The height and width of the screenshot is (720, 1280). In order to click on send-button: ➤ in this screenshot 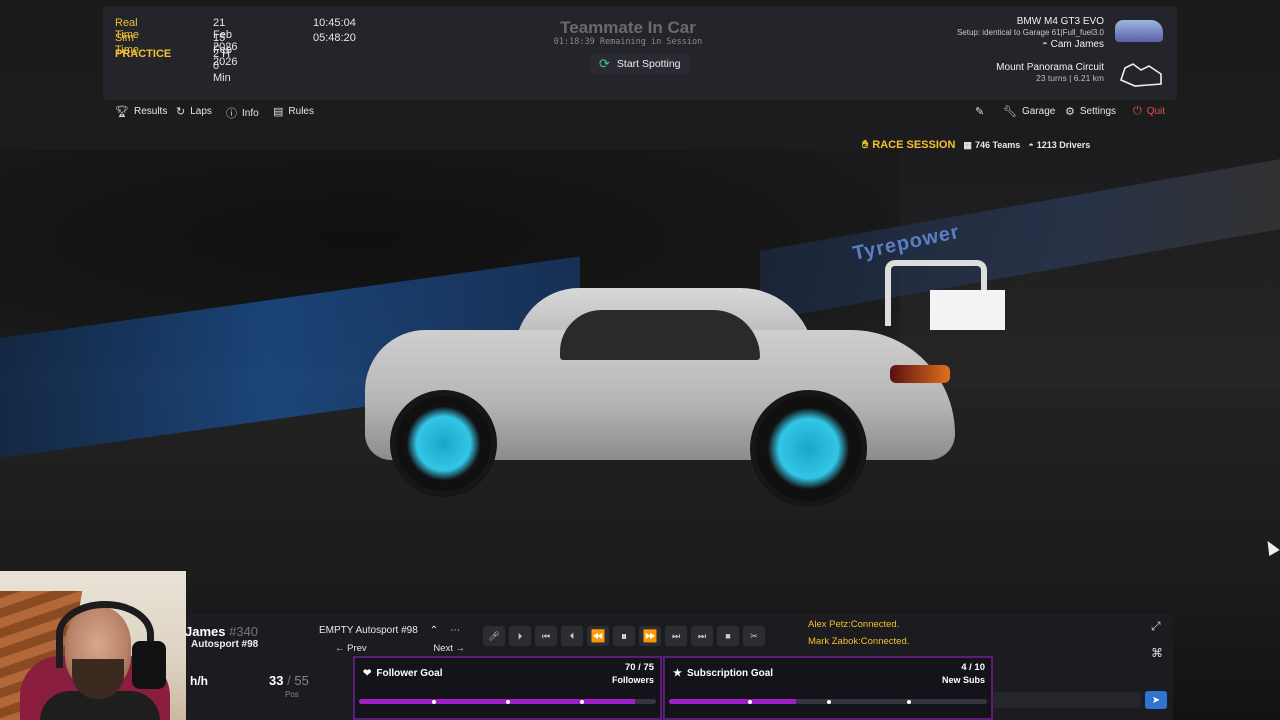, I will do `click(1156, 700)`.